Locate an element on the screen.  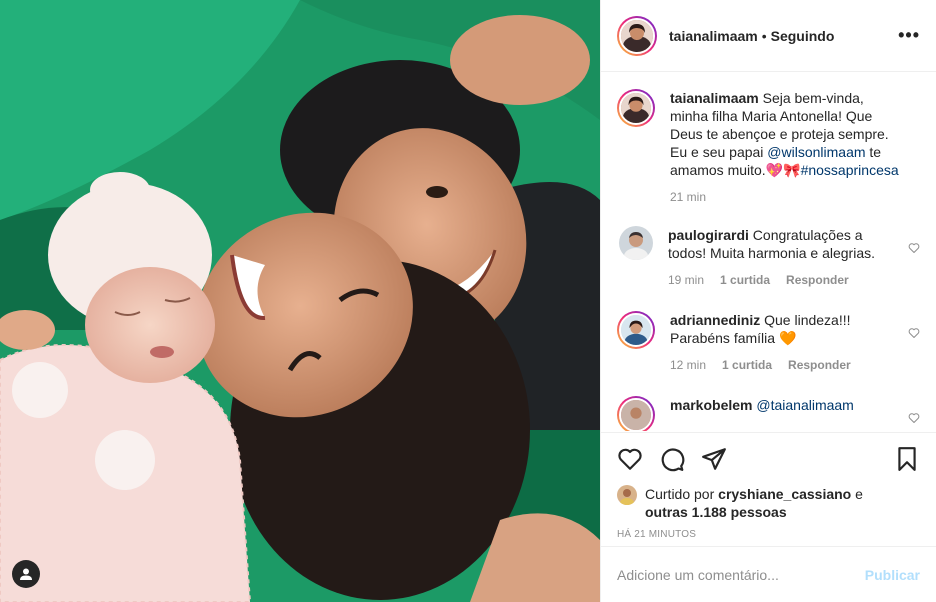
caption-meta: 21 min is located at coordinates (785, 197).